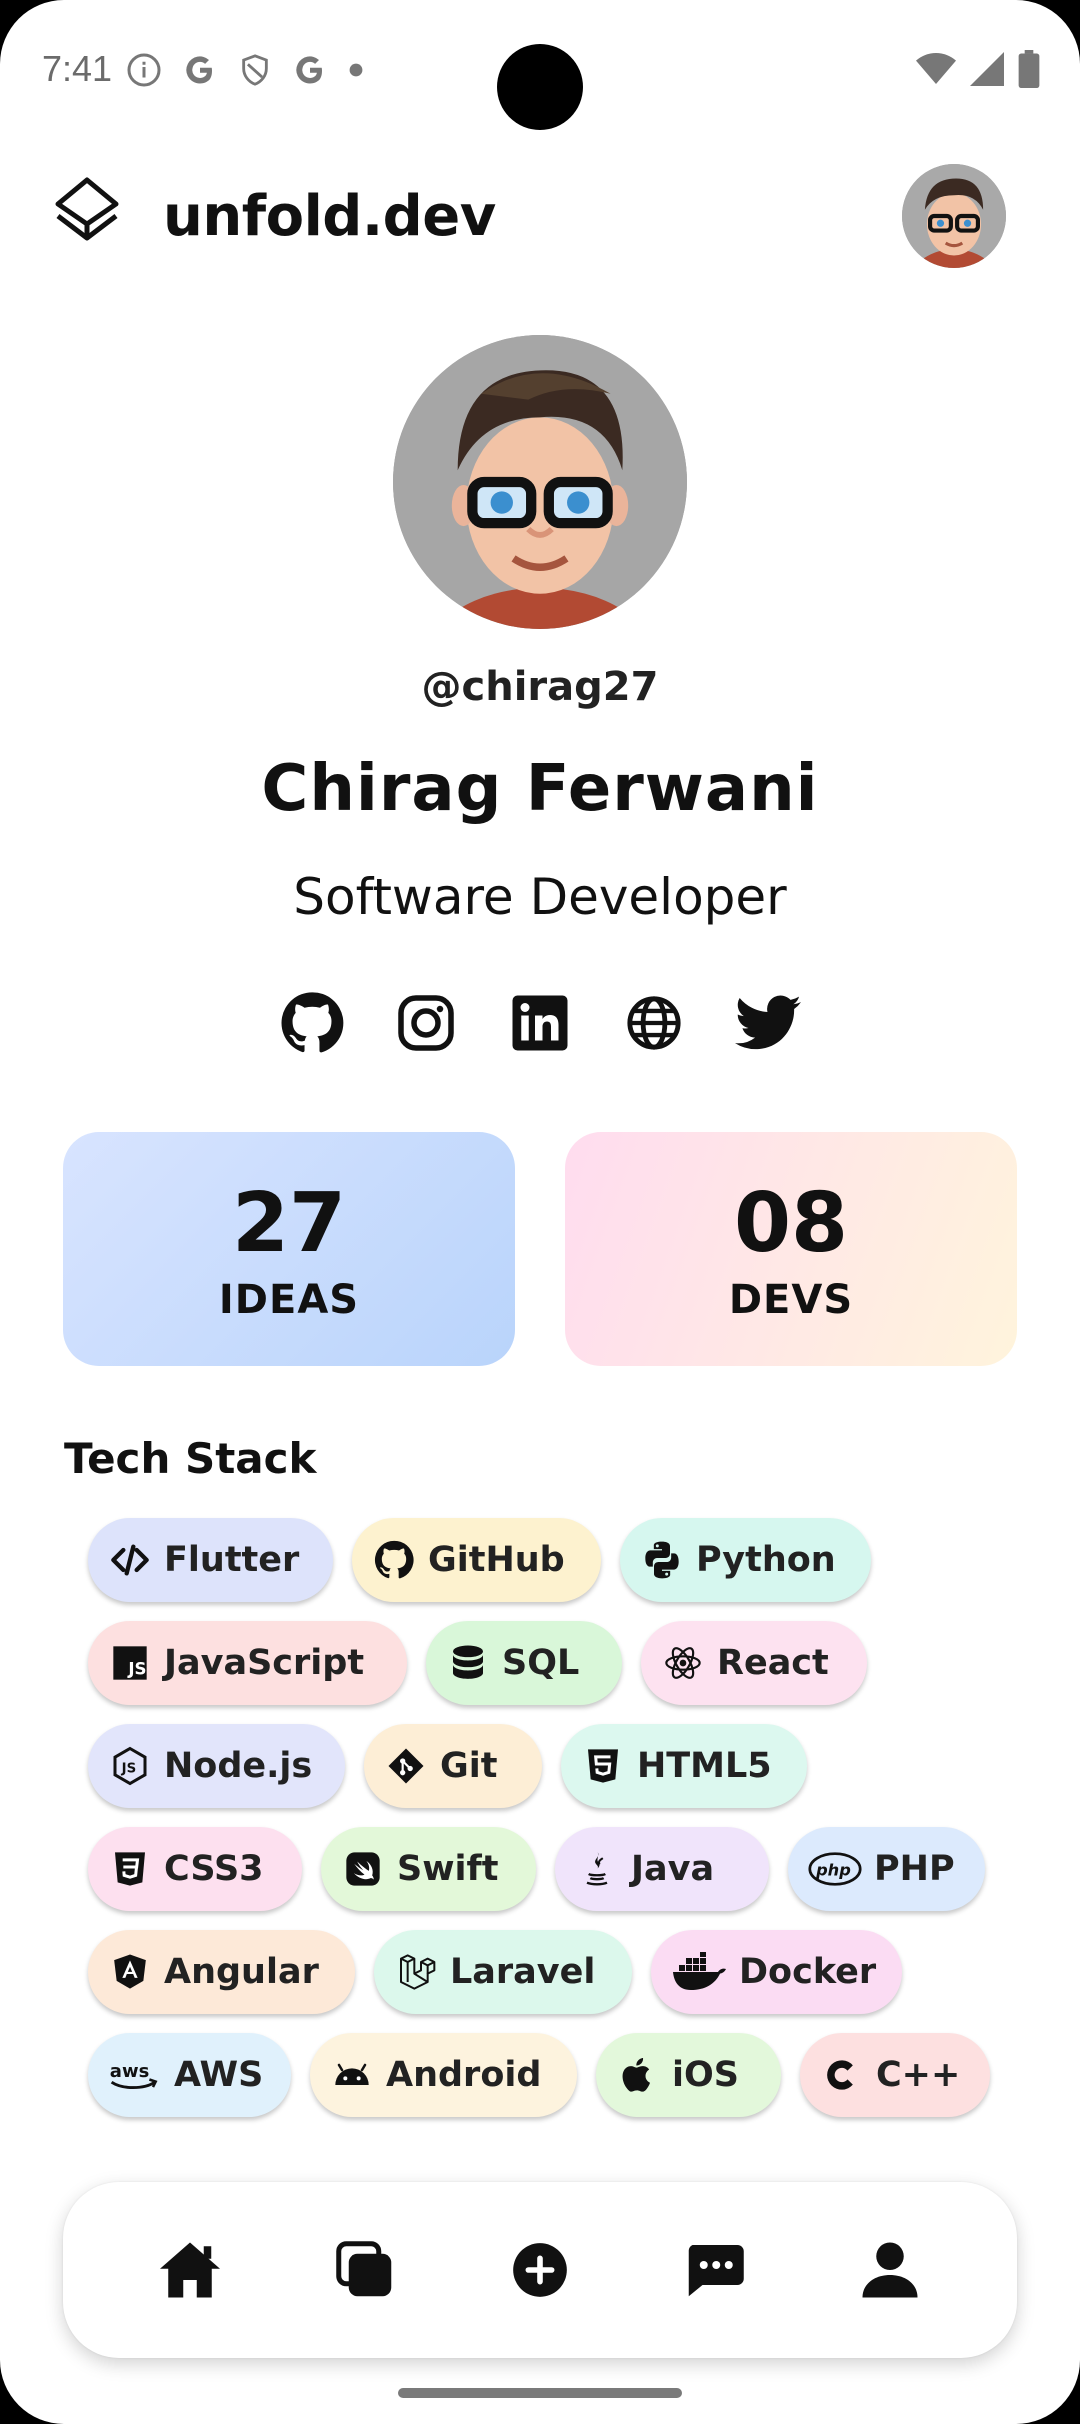 The height and width of the screenshot is (2424, 1080). Describe the element at coordinates (238, 1766) in the screenshot. I see `chip-label: Node.js` at that location.